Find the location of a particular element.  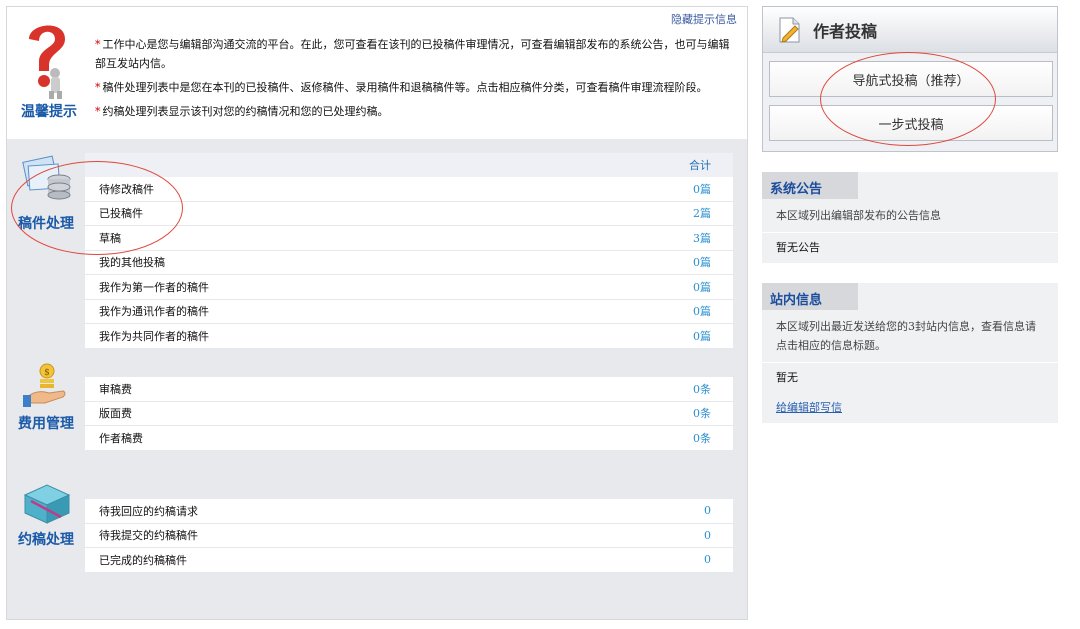

table-row: 我的其他投稿 0篇 is located at coordinates (409, 263).